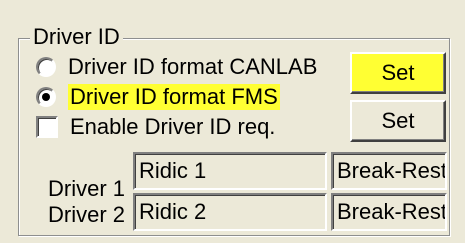 This screenshot has height=243, width=465. Describe the element at coordinates (398, 121) in the screenshot. I see `set-enable-button: Set` at that location.